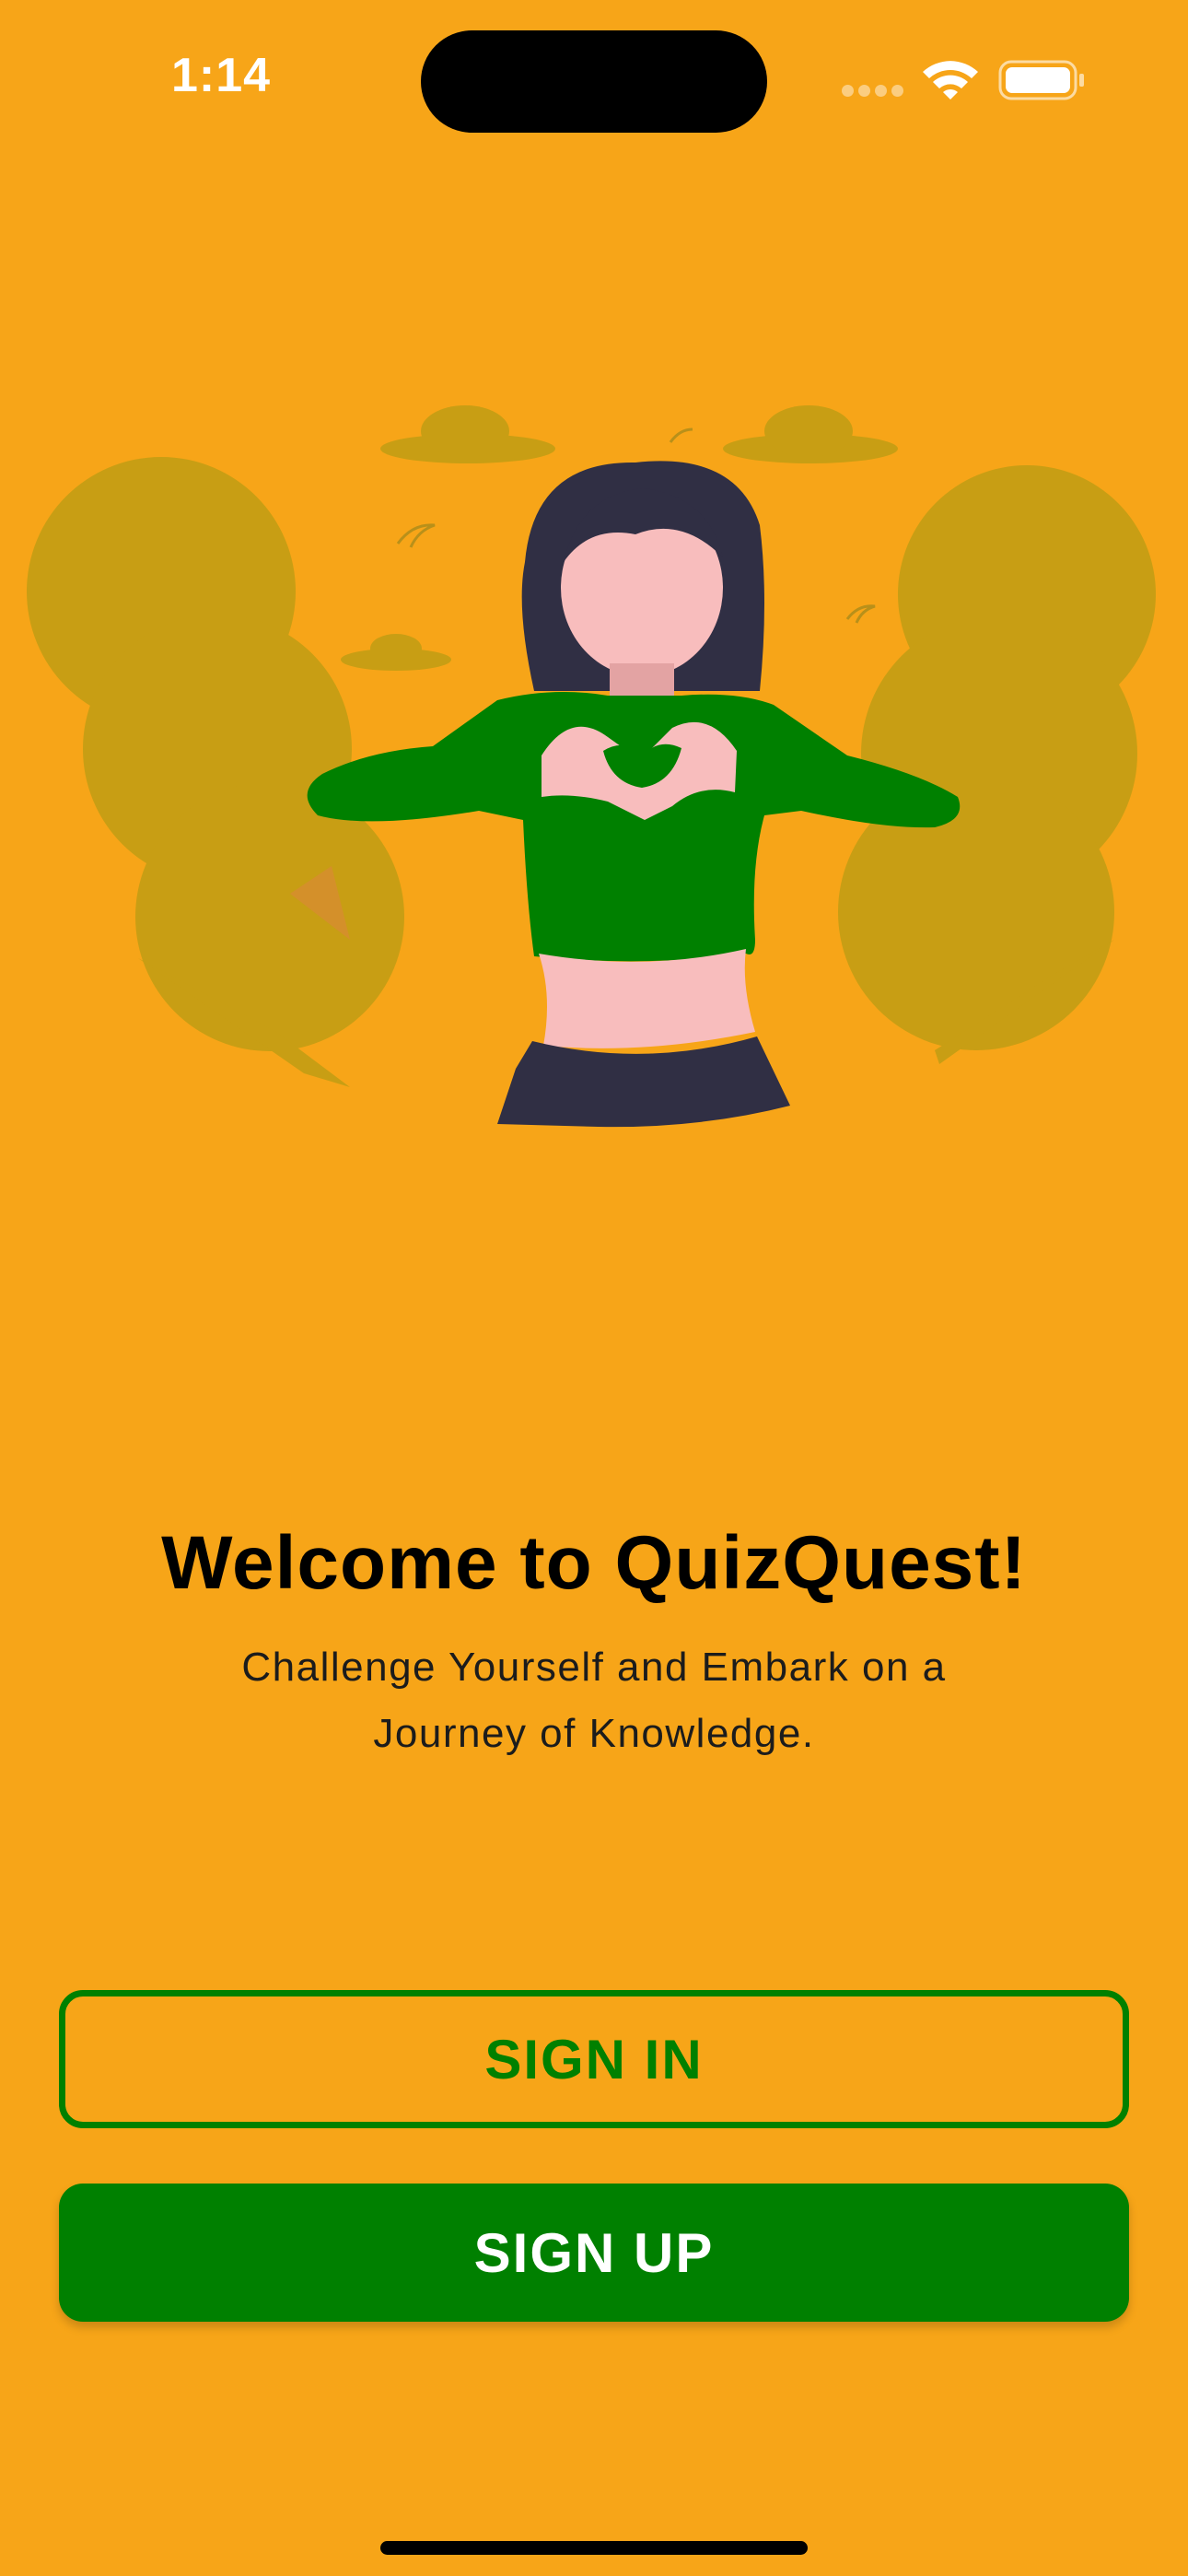 The height and width of the screenshot is (2576, 1188). Describe the element at coordinates (221, 75) in the screenshot. I see `status-time: 1:14` at that location.